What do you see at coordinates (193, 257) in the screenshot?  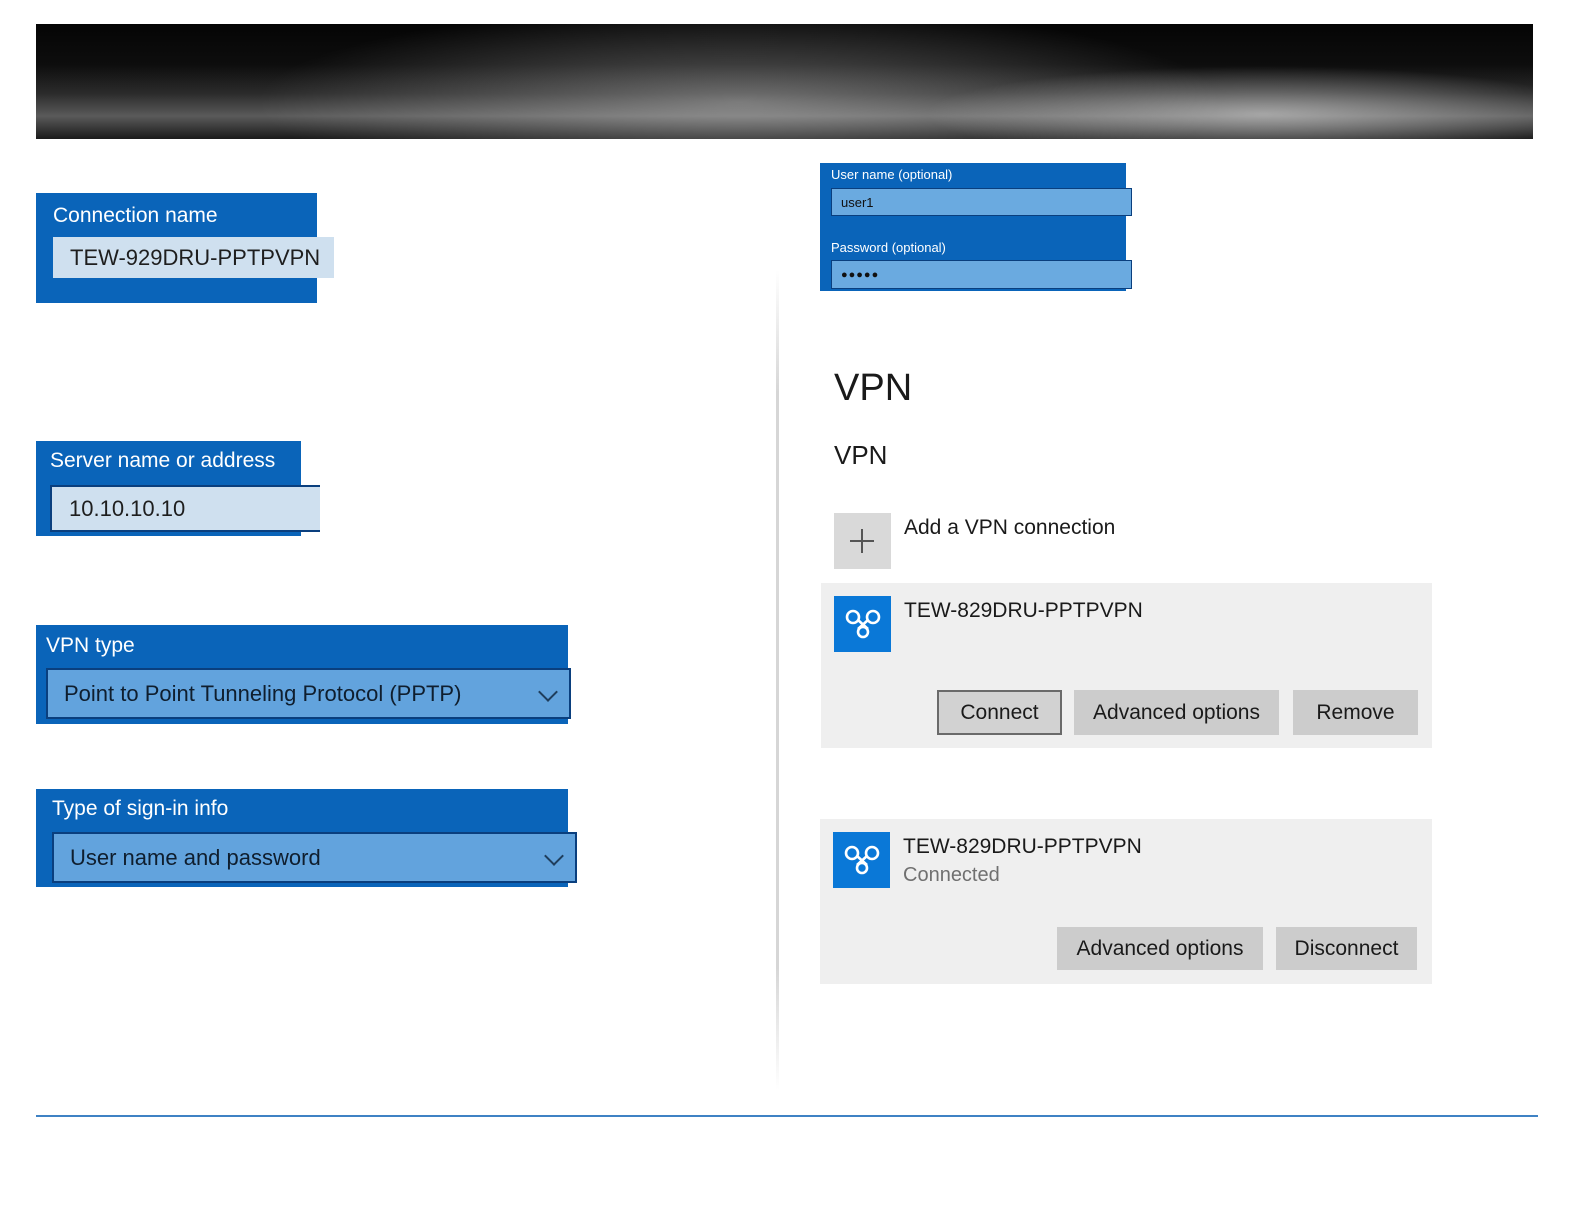 I see `connection-name-input: TEW-929DRU-PPTPVPN` at bounding box center [193, 257].